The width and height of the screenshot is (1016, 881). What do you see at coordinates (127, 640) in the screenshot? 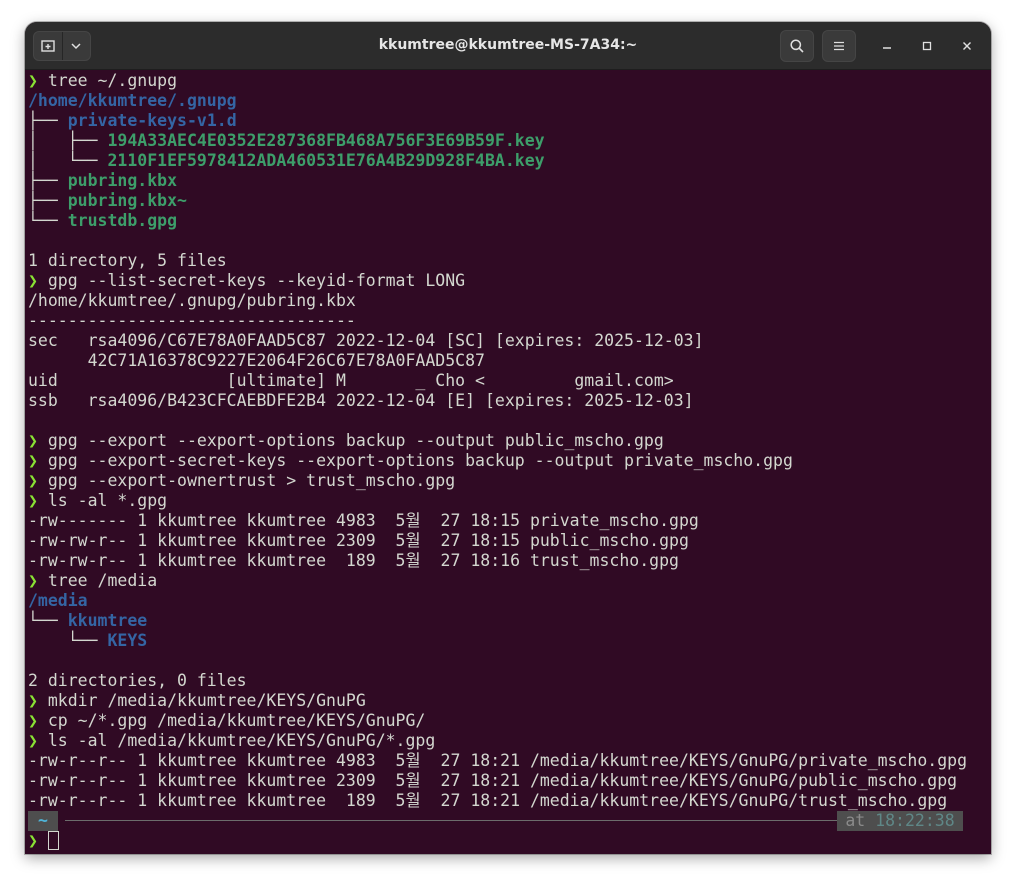
I see `directory-name: KEYS` at bounding box center [127, 640].